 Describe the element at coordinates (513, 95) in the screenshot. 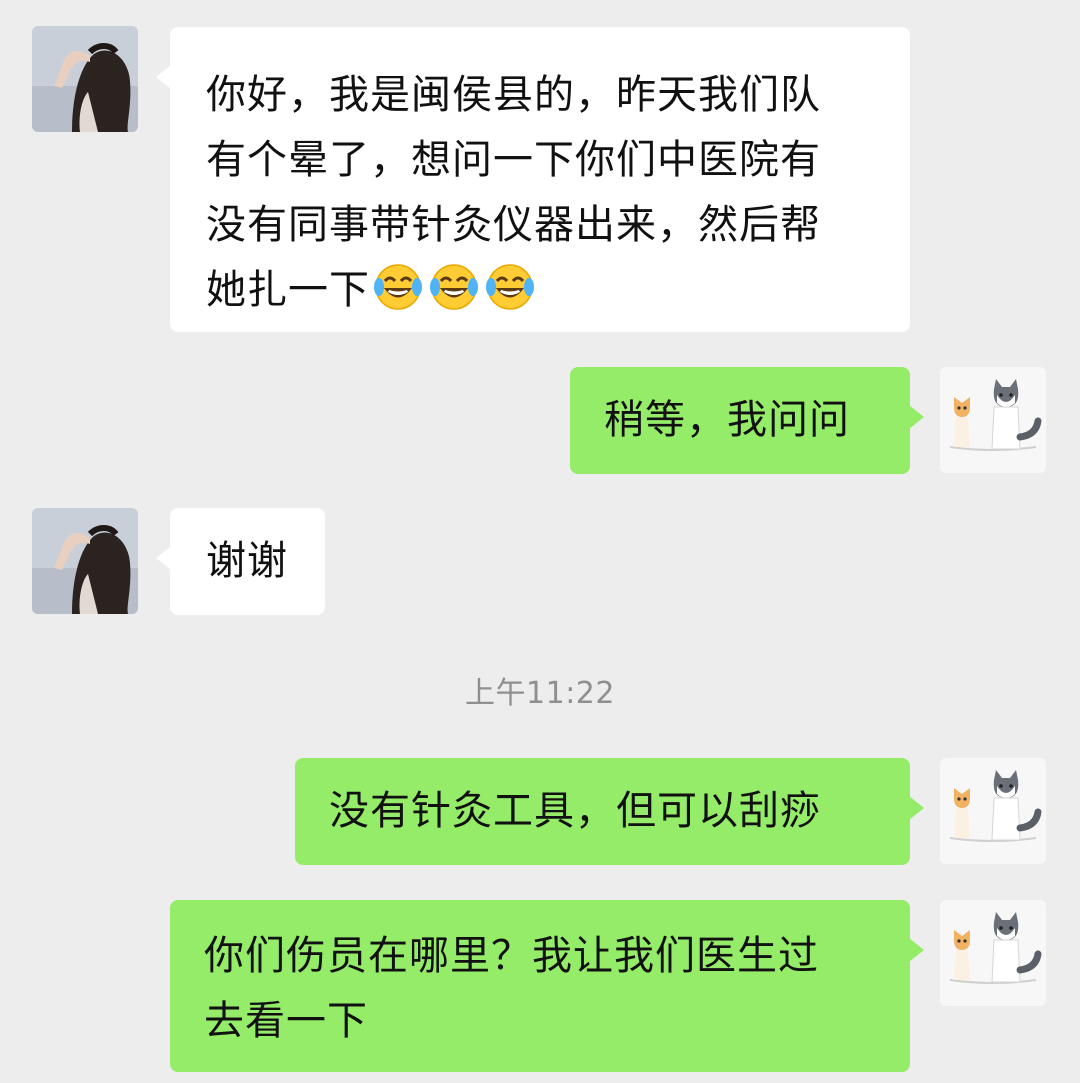

I see `message-text-line: 你好，我是闽侯县的，昨天我们队` at that location.